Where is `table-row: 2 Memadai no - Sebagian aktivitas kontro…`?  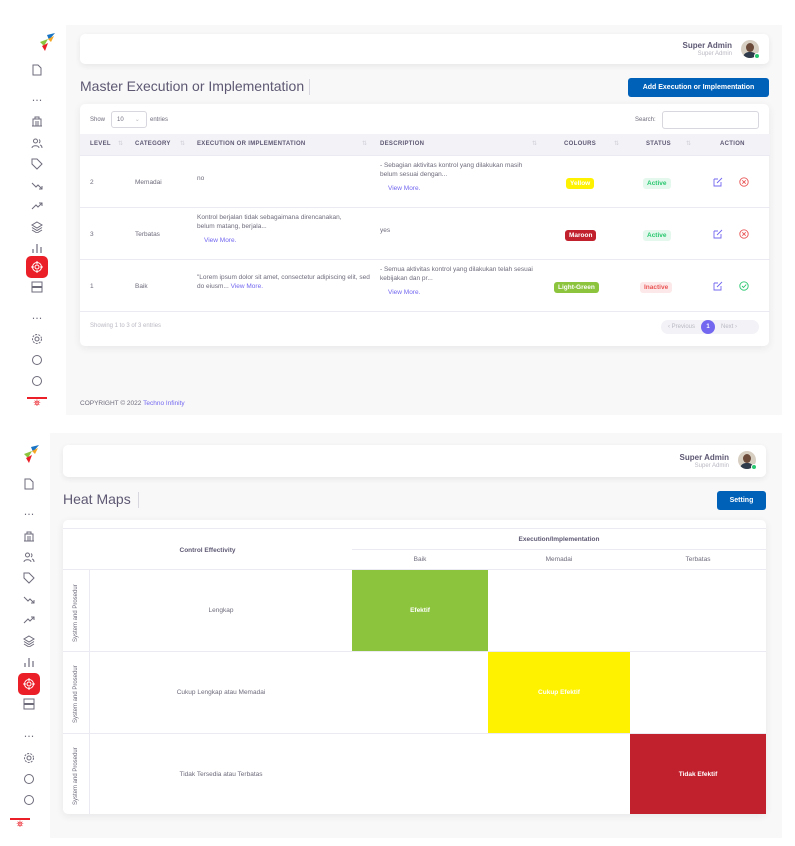 table-row: 2 Memadai no - Sebagian aktivitas kontro… is located at coordinates (425, 181).